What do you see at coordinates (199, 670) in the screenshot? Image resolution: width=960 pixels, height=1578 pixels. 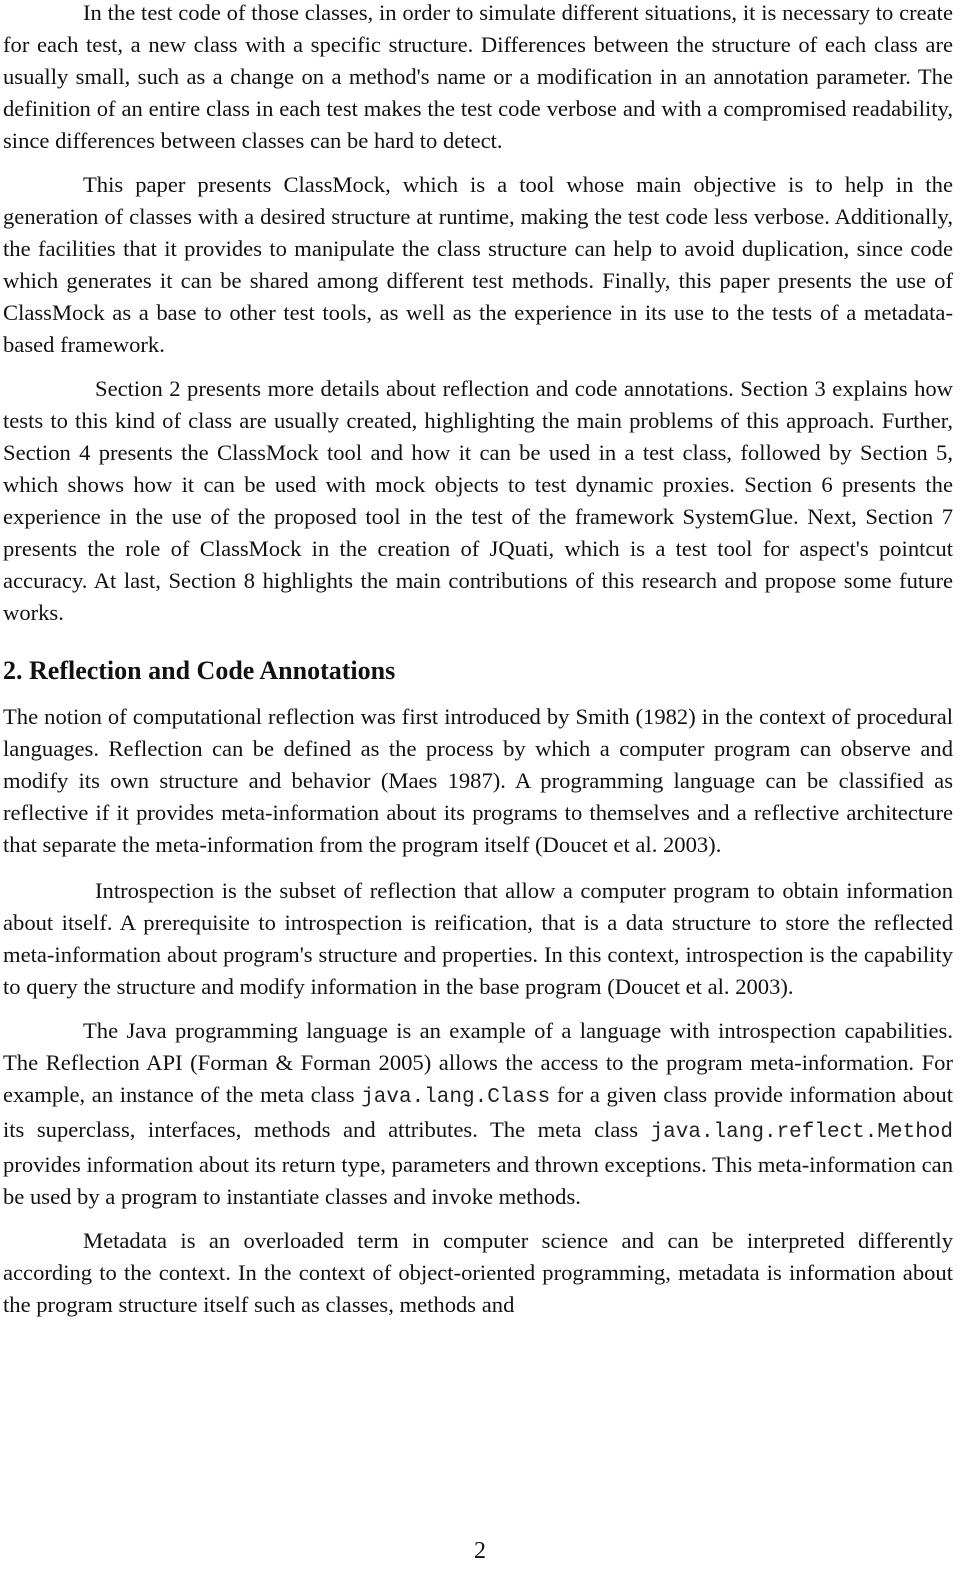 I see `section-heading: 2. Reflection and Code Annotations` at bounding box center [199, 670].